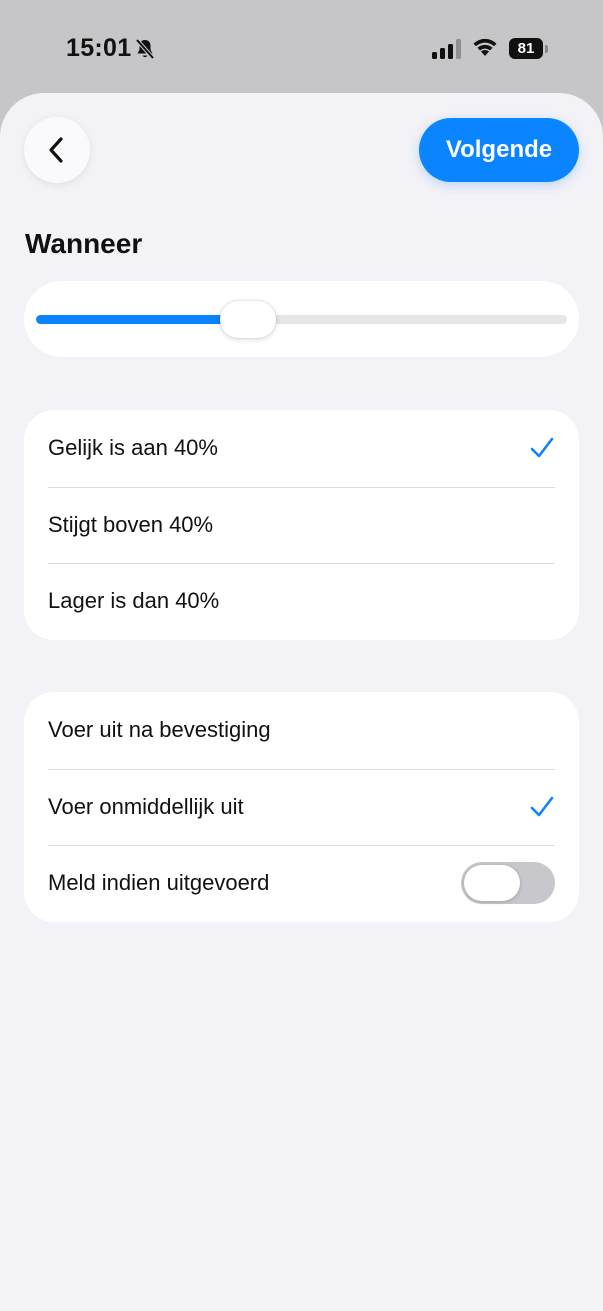  I want to click on option-equal: Gelijk is aan 40%, so click(301, 448).